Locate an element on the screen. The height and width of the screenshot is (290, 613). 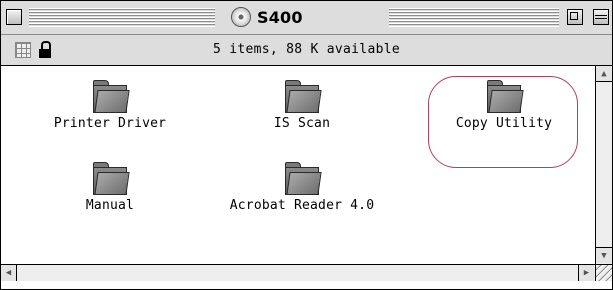
scroll-down-arrow-icon: ▼ is located at coordinates (604, 255).